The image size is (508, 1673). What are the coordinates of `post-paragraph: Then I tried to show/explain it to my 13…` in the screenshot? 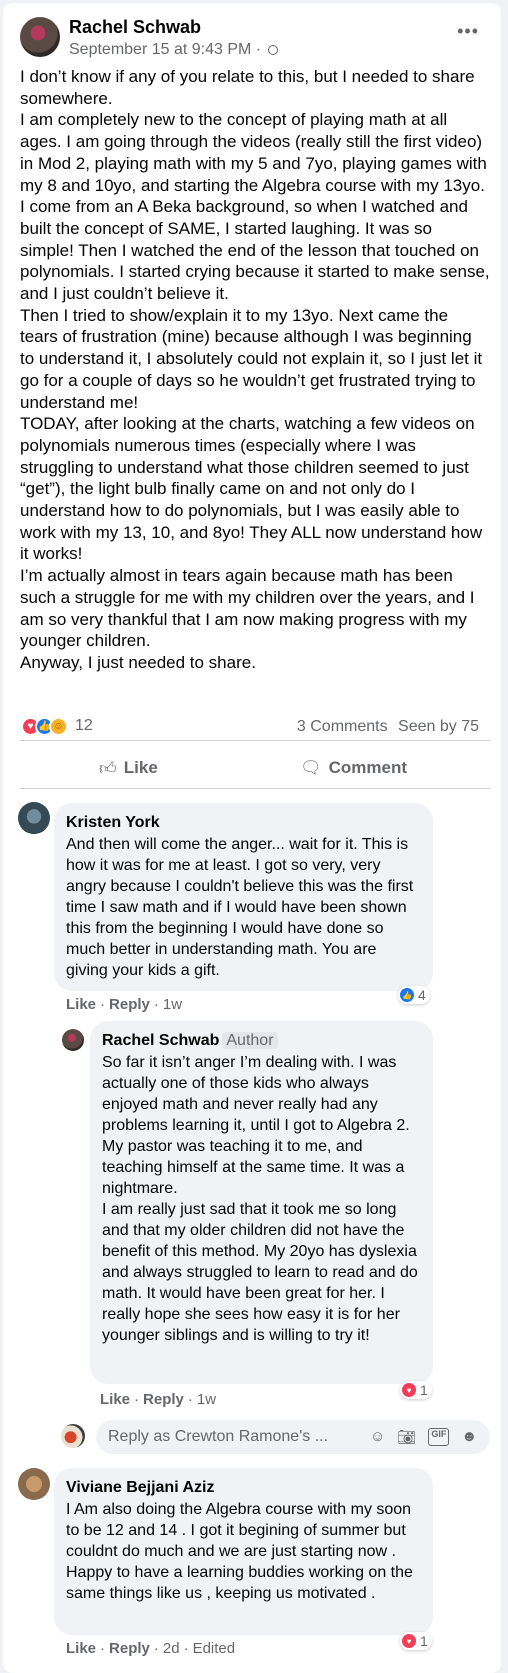 It's located at (251, 358).